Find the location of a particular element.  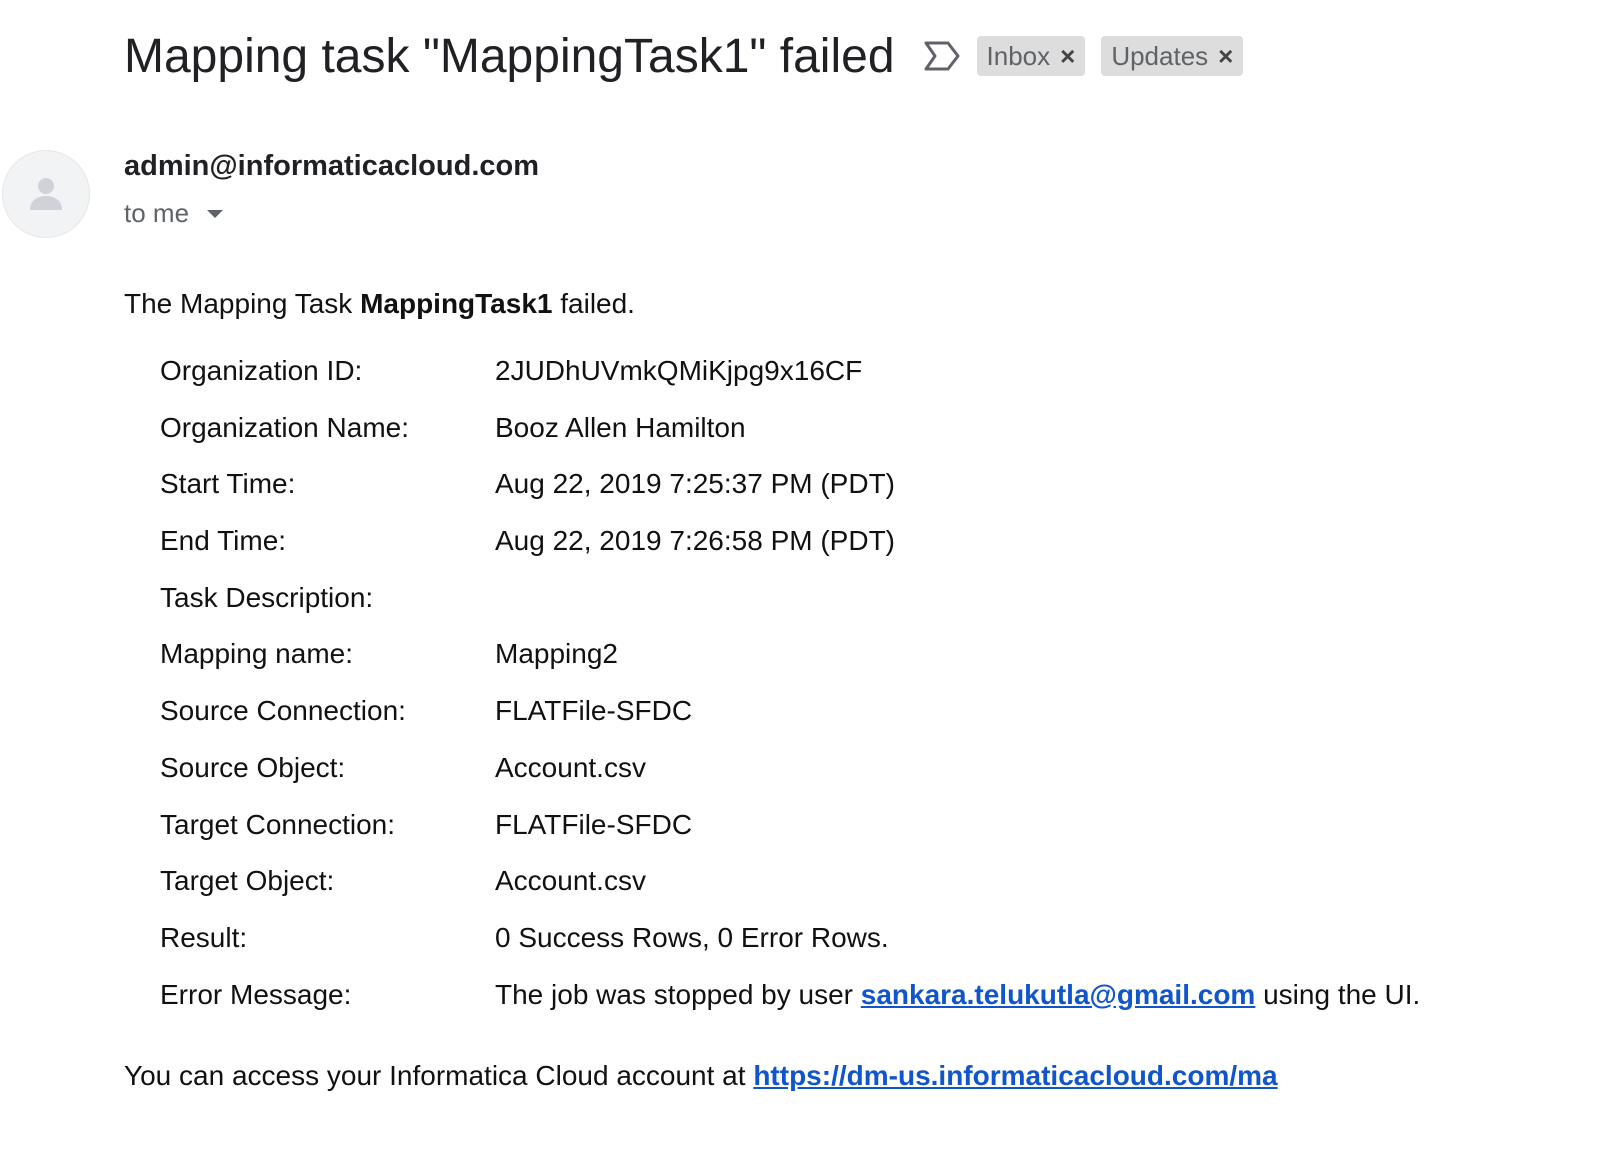

detail-label: Source Connection: is located at coordinates (283, 711).